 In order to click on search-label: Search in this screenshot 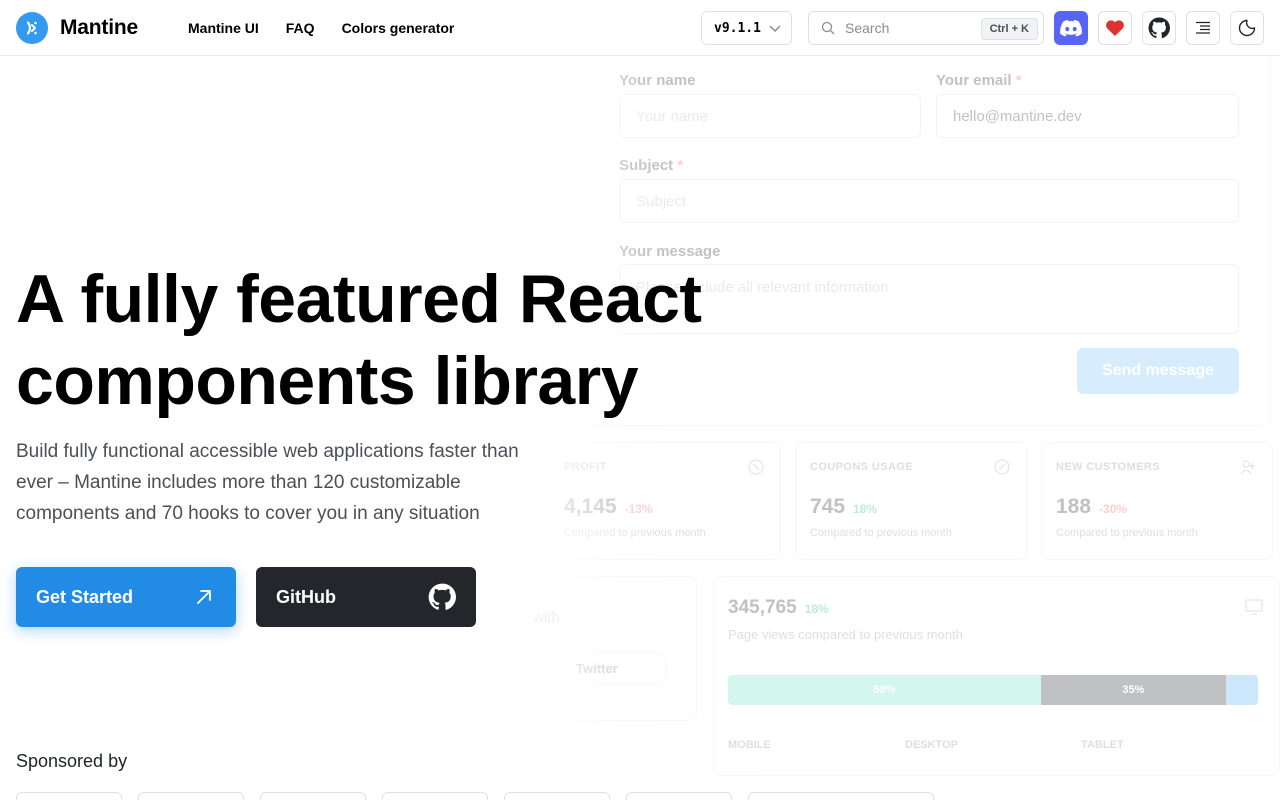, I will do `click(867, 28)`.